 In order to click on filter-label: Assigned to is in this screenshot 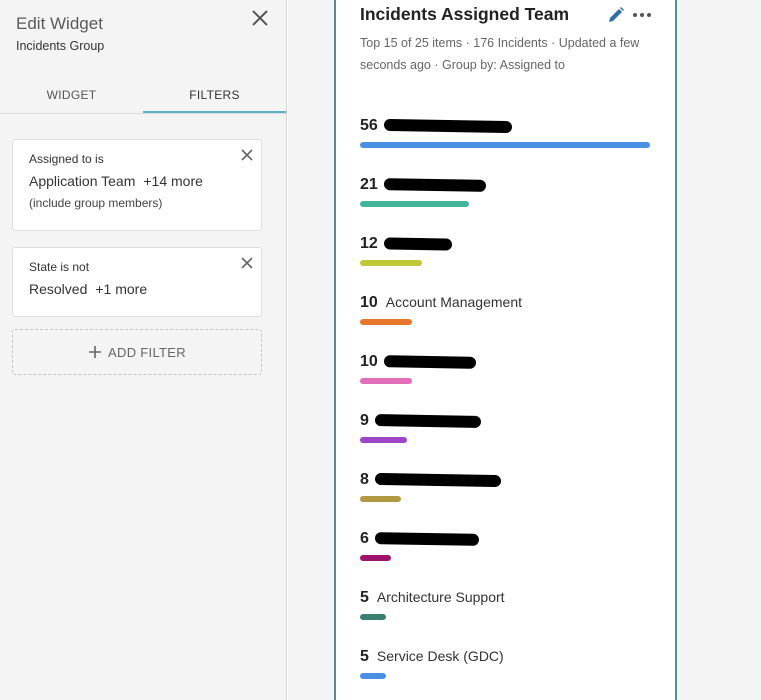, I will do `click(66, 159)`.